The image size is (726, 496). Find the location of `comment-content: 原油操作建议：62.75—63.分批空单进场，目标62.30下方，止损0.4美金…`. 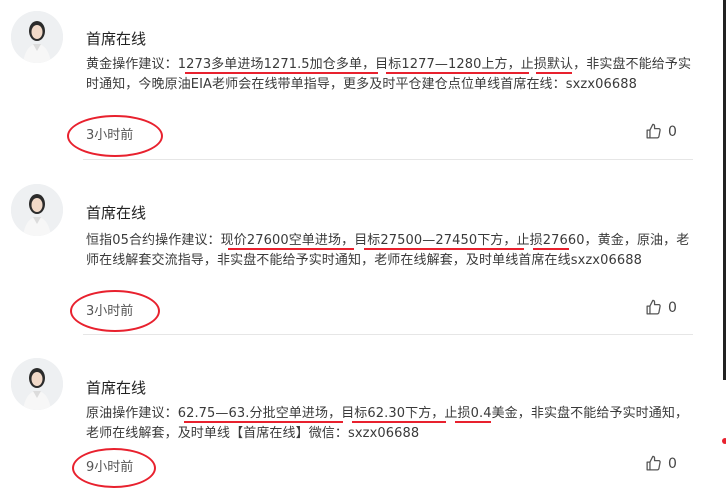

comment-content: 原油操作建议：62.75—63.分批空单进场，目标62.30下方，止损0.4美金… is located at coordinates (387, 423).